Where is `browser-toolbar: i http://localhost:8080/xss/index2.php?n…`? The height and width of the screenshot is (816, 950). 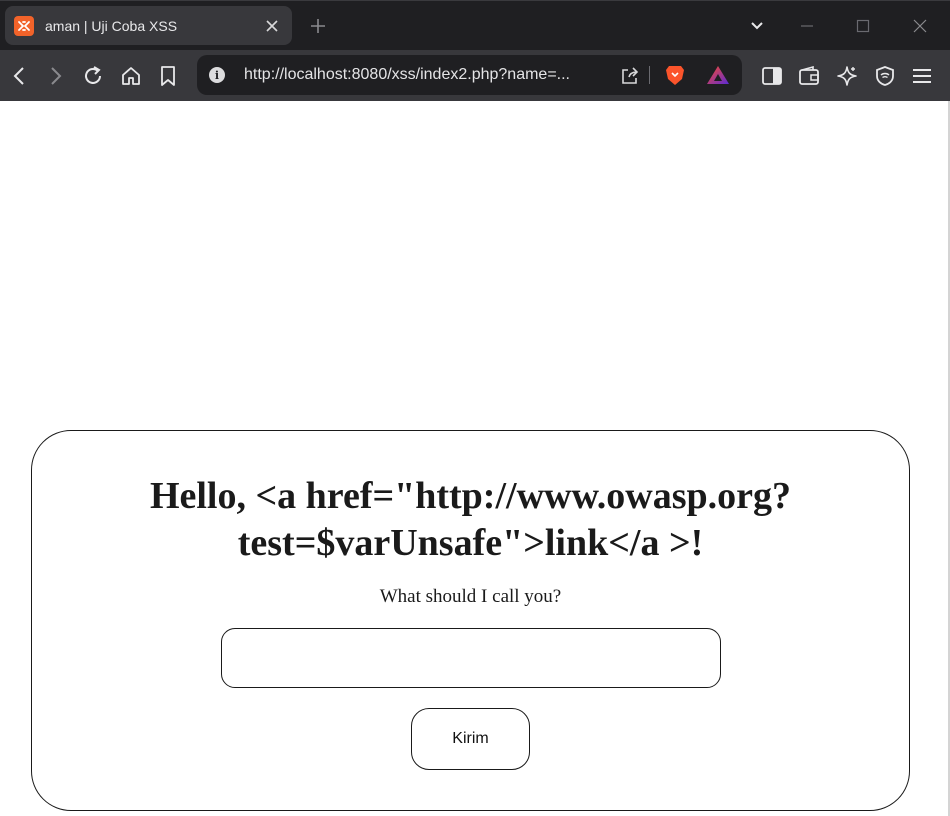 browser-toolbar: i http://localhost:8080/xss/index2.php?n… is located at coordinates (475, 75).